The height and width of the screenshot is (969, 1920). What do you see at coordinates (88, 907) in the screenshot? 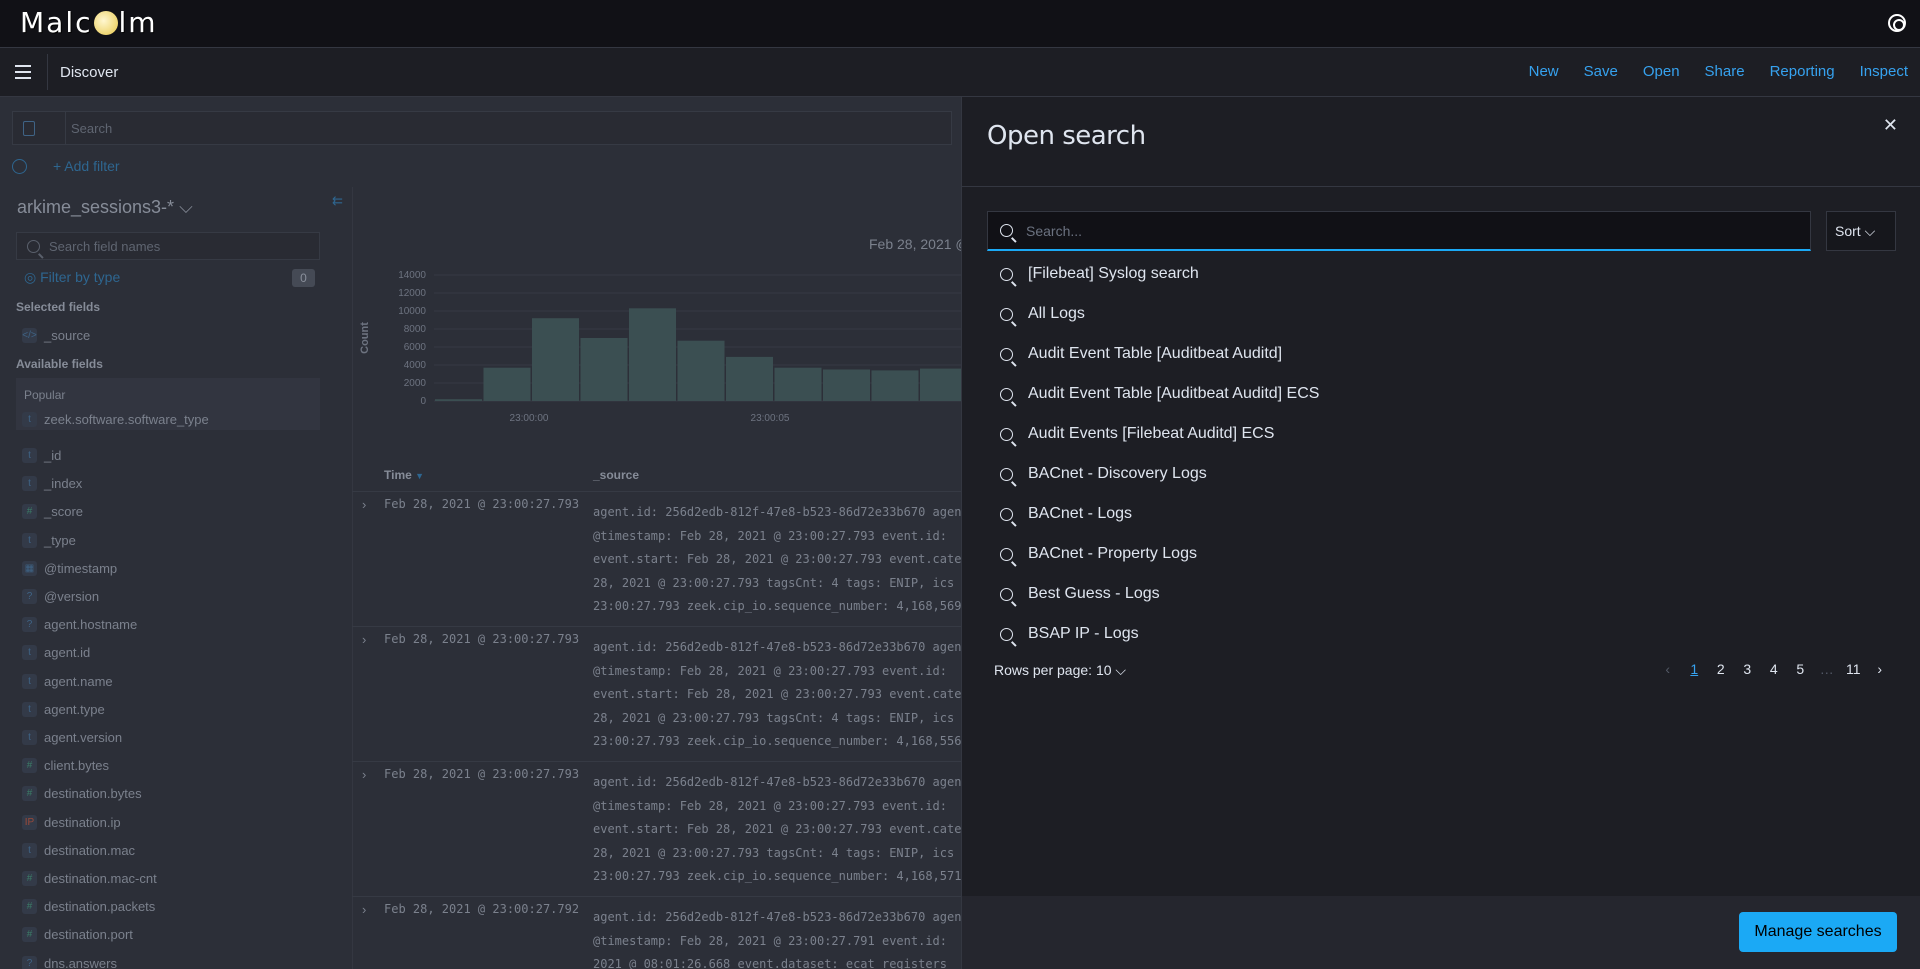
I see `field-item: # destination.packets` at bounding box center [88, 907].